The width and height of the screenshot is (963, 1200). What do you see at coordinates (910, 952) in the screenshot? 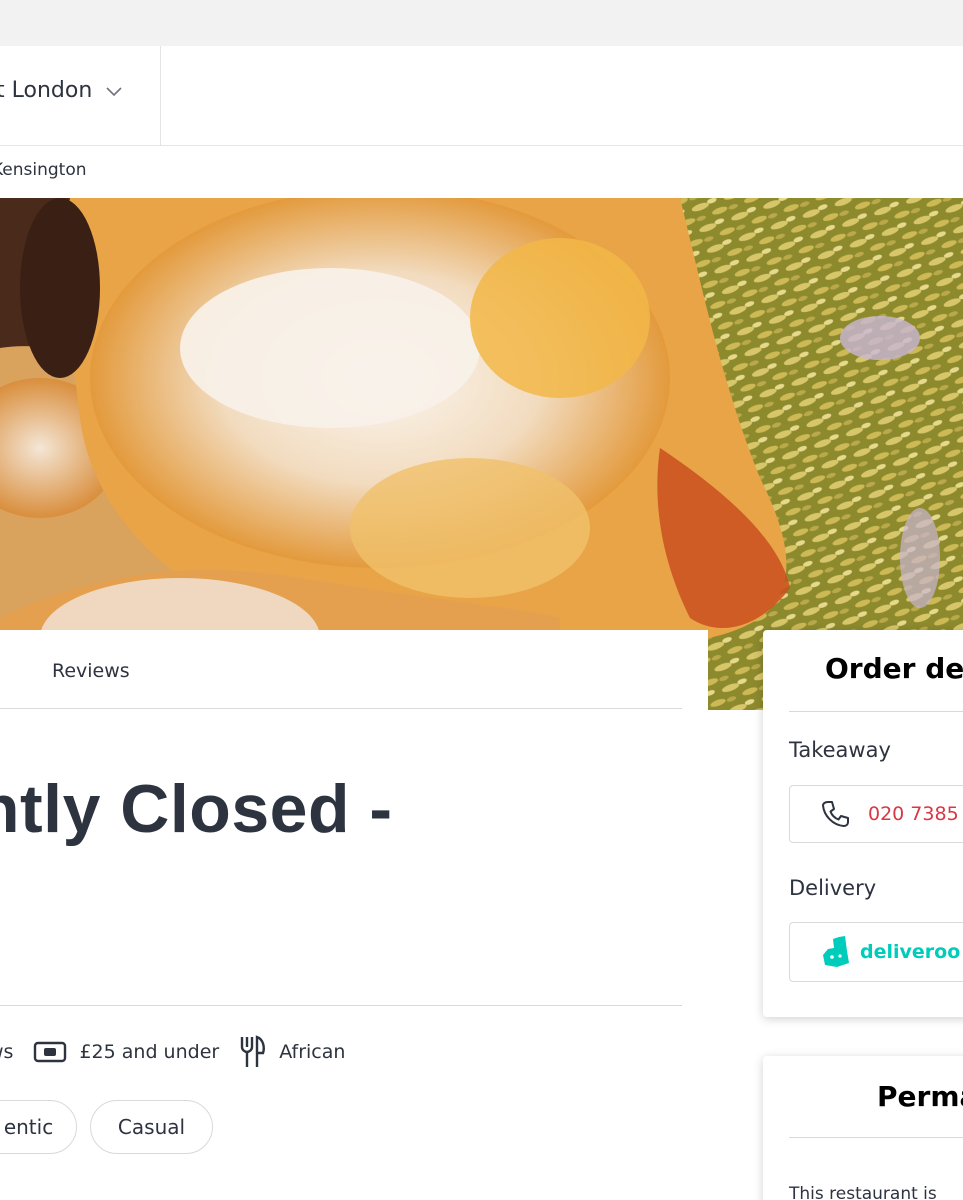
I see `deliveroo-label: deliveroo` at bounding box center [910, 952].